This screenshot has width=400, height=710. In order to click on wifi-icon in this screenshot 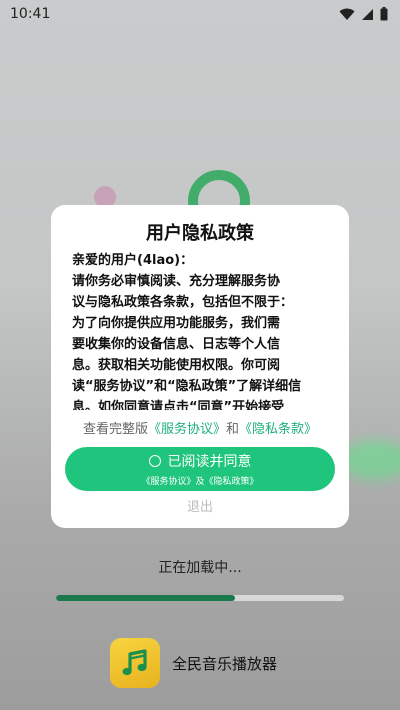, I will do `click(347, 14)`.